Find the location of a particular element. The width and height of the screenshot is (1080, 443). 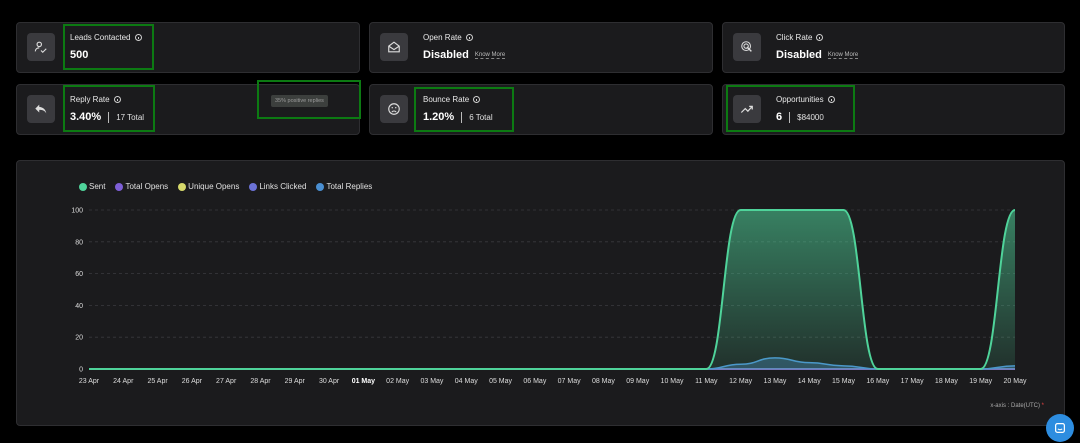

positive-replies-badge: 35% positive replies is located at coordinates (299, 101).